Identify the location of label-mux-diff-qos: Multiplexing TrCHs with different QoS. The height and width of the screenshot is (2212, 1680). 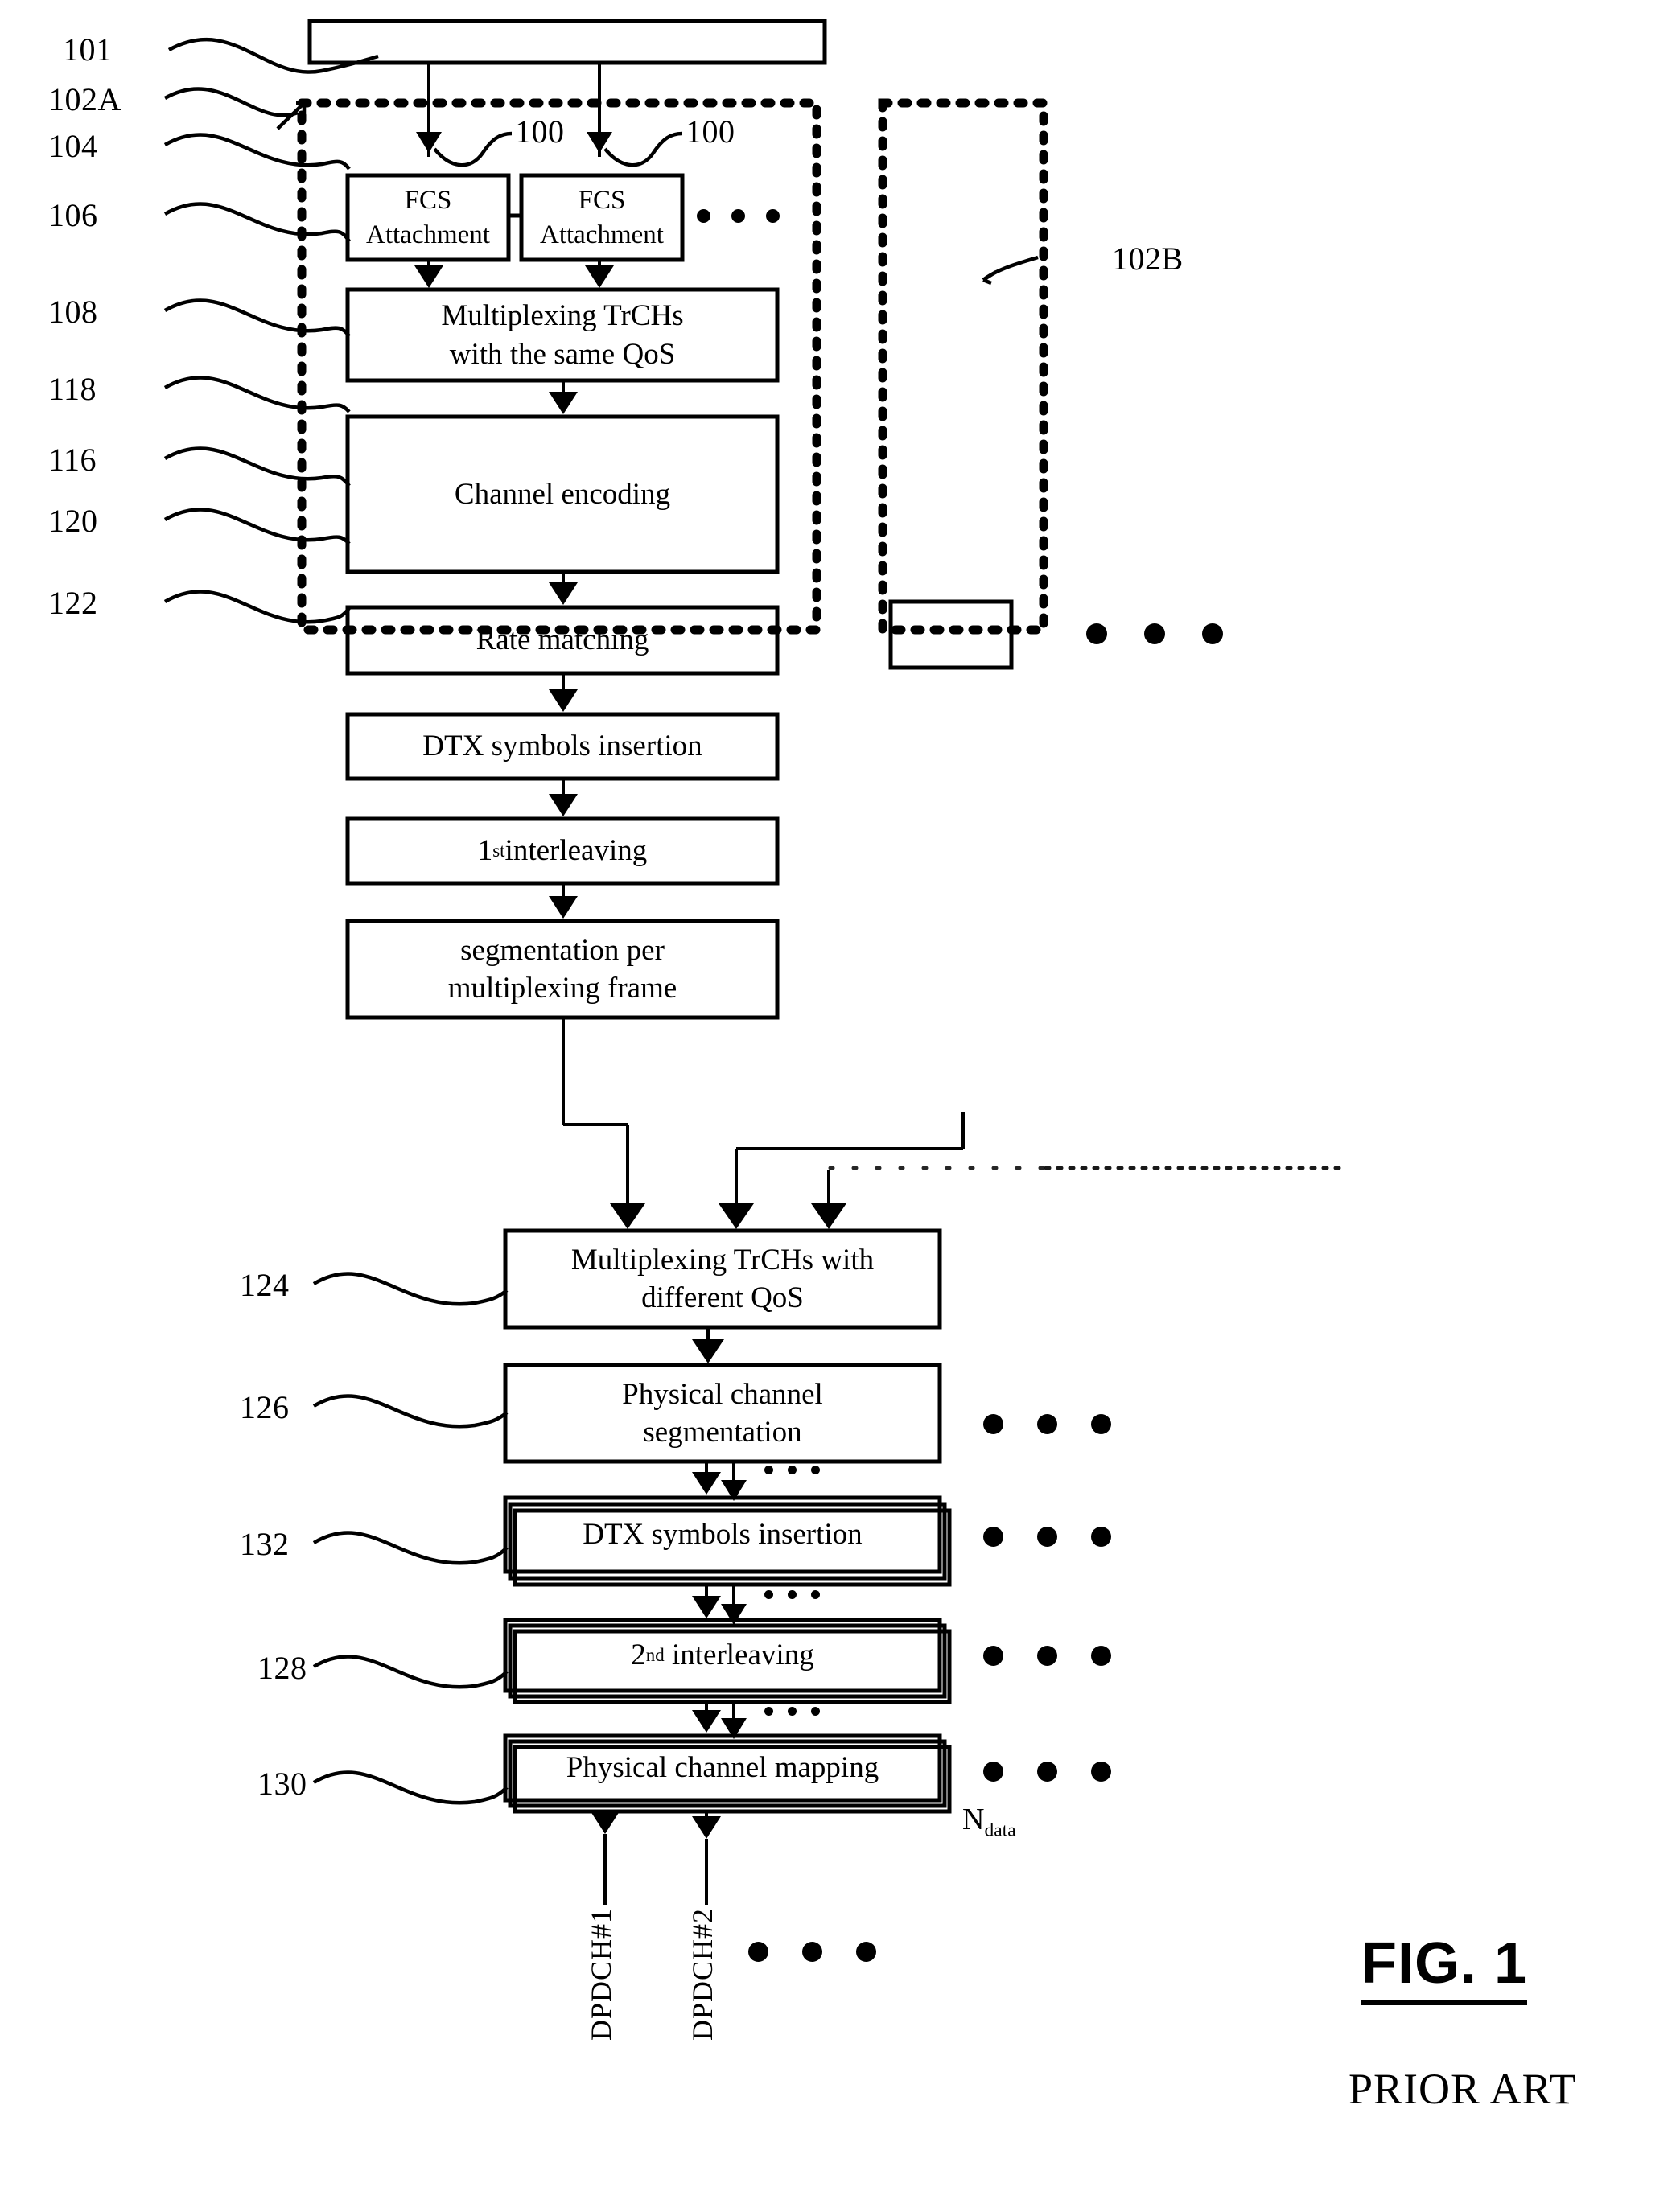
(723, 1279).